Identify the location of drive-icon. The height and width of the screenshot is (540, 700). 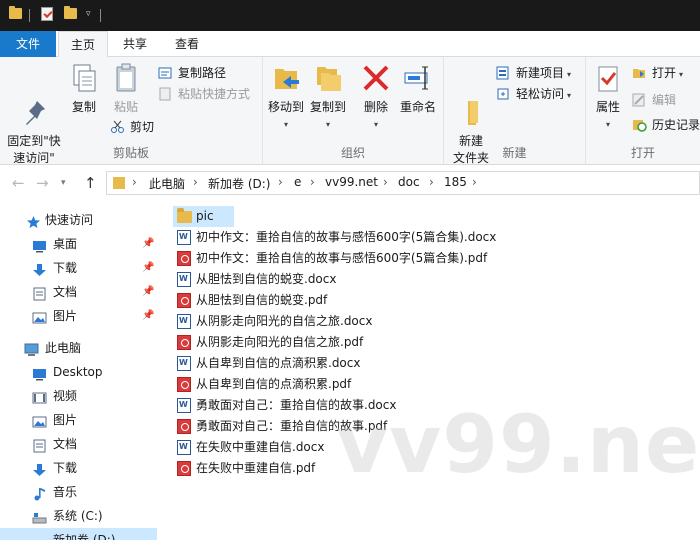
(39, 536).